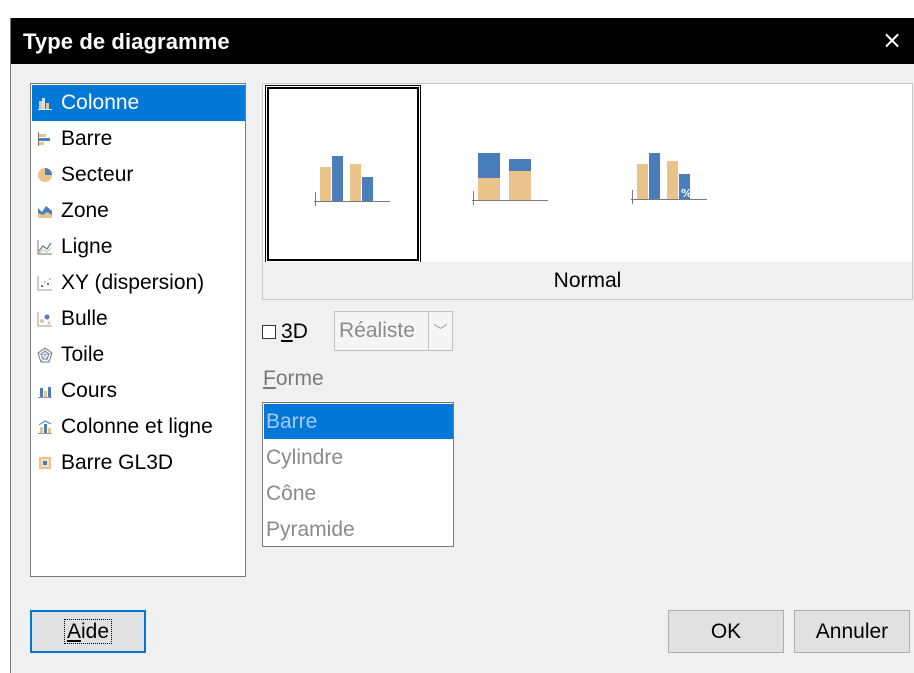 This screenshot has width=914, height=673. What do you see at coordinates (138, 319) in the screenshot?
I see `chart-type-bulle: Bulle` at bounding box center [138, 319].